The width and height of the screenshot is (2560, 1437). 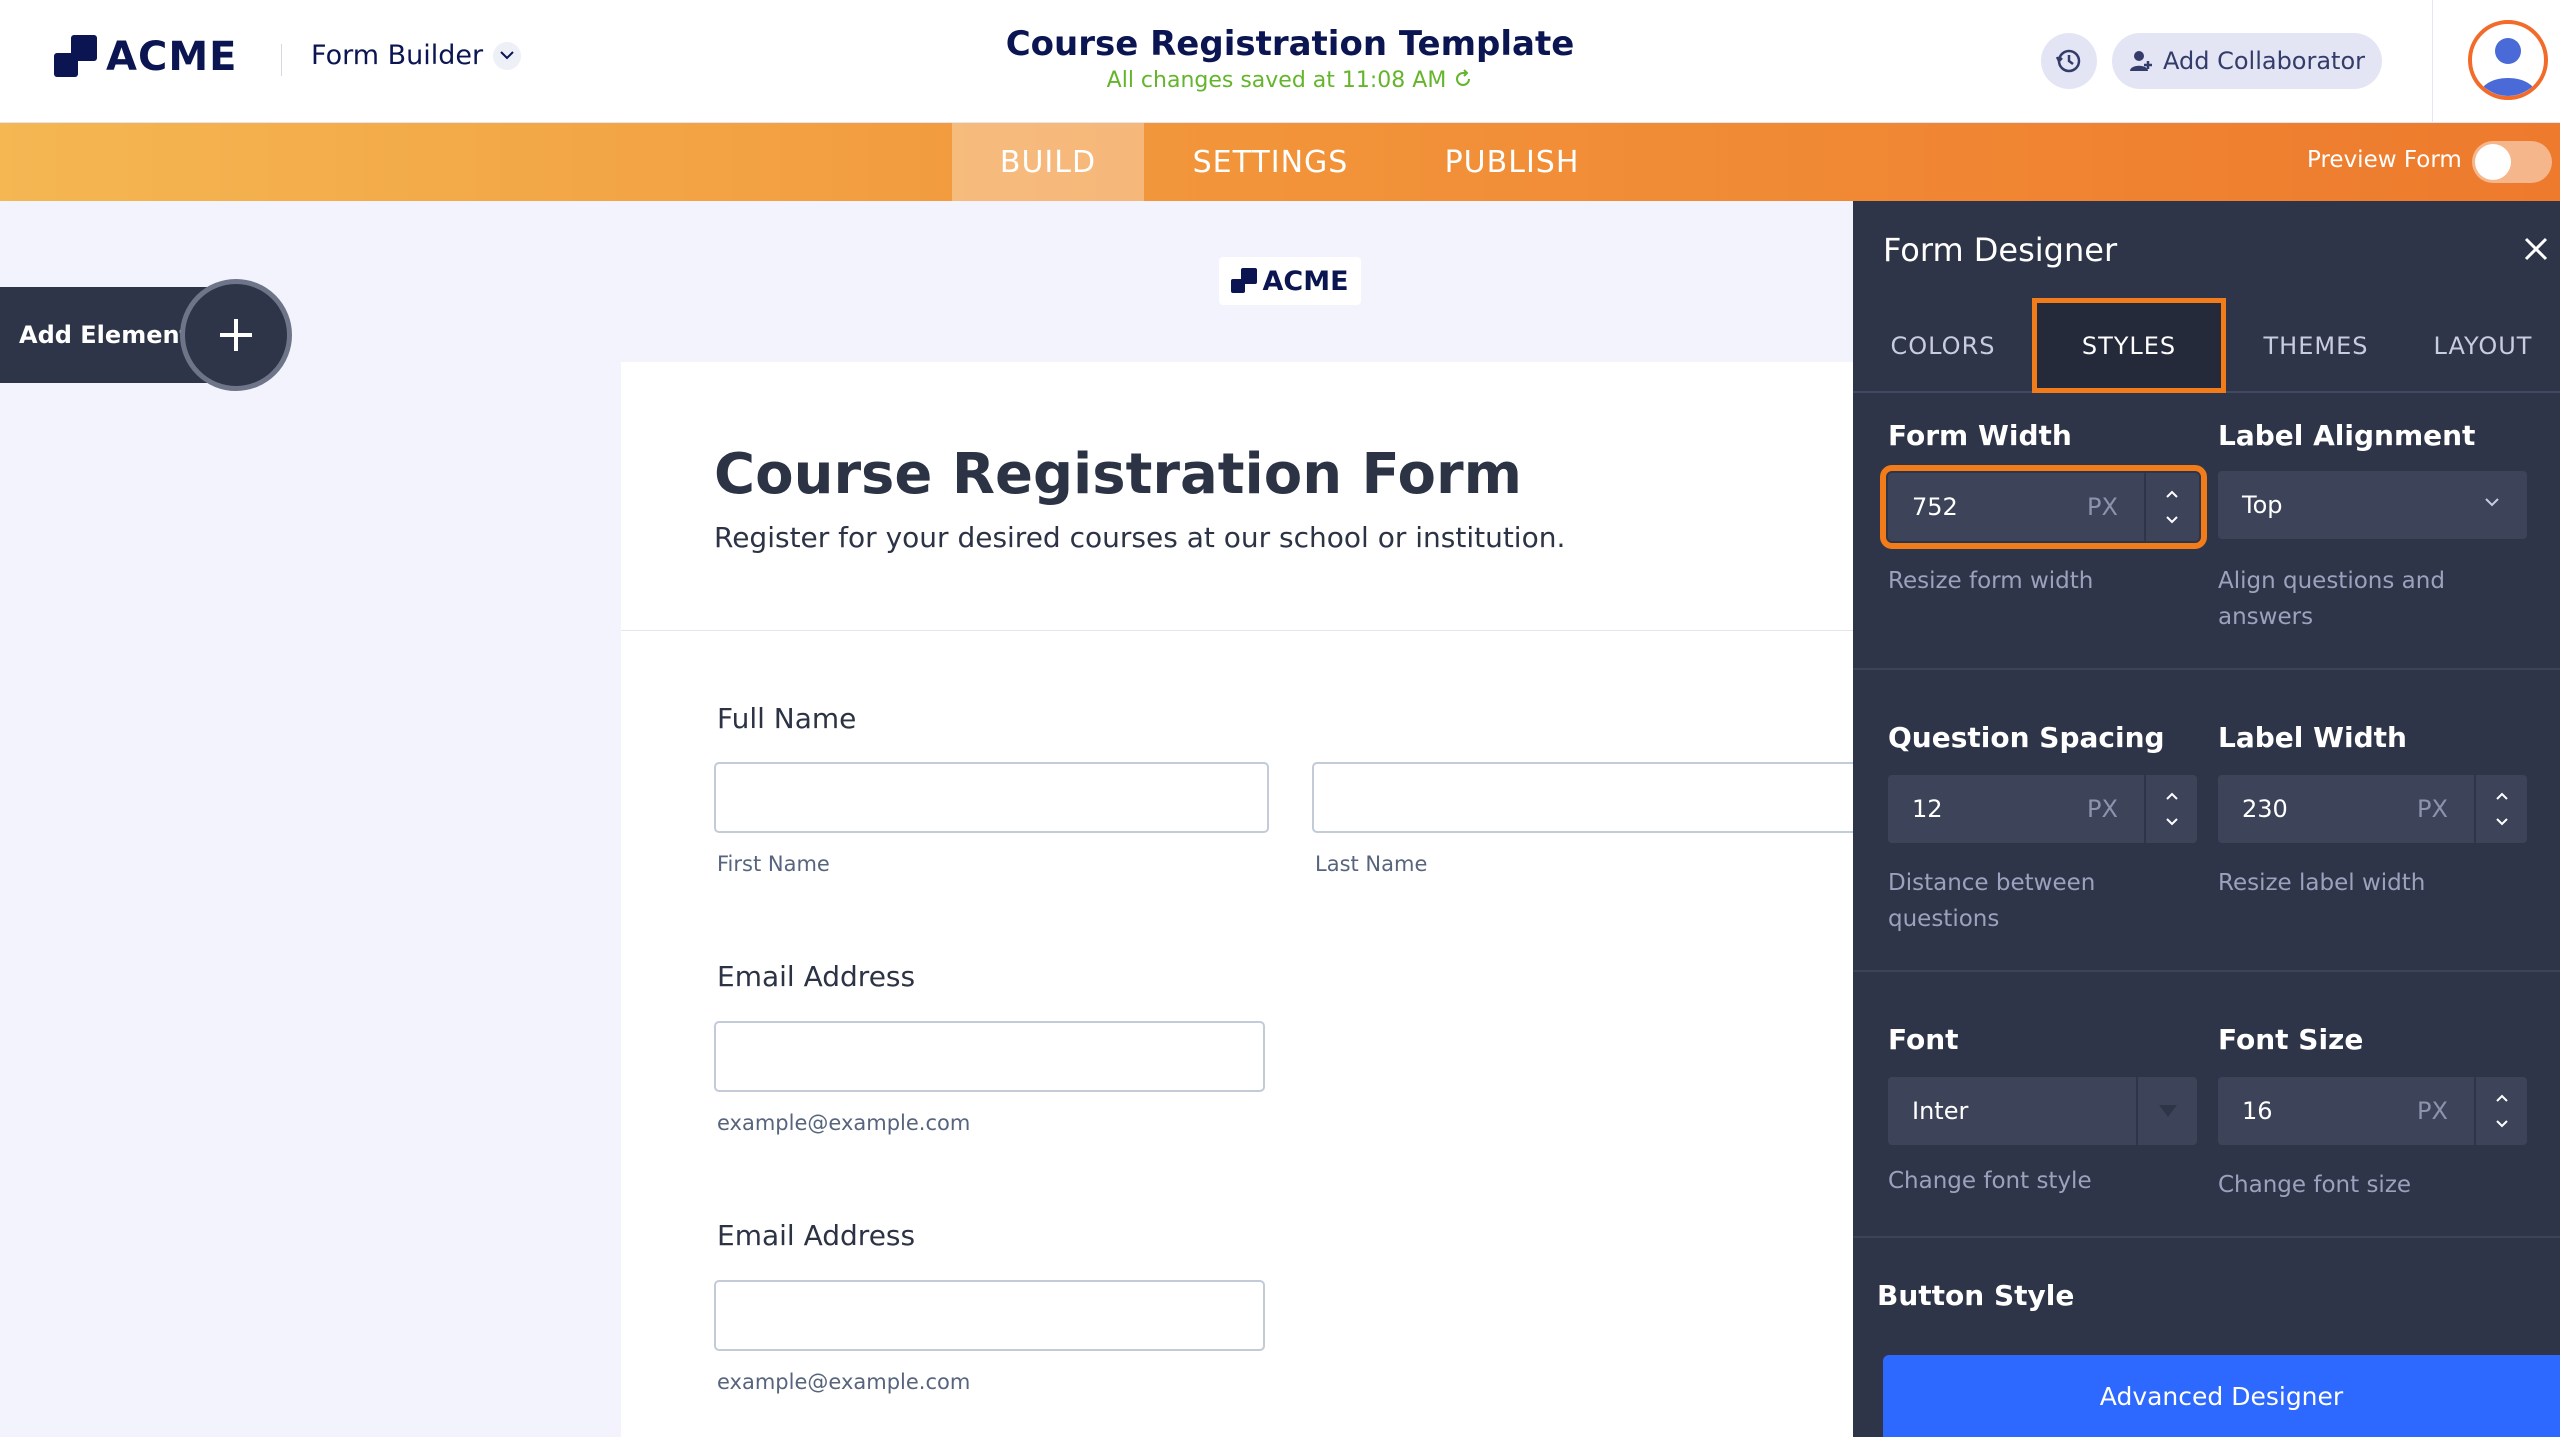 I want to click on last-name-input, so click(x=1592, y=797).